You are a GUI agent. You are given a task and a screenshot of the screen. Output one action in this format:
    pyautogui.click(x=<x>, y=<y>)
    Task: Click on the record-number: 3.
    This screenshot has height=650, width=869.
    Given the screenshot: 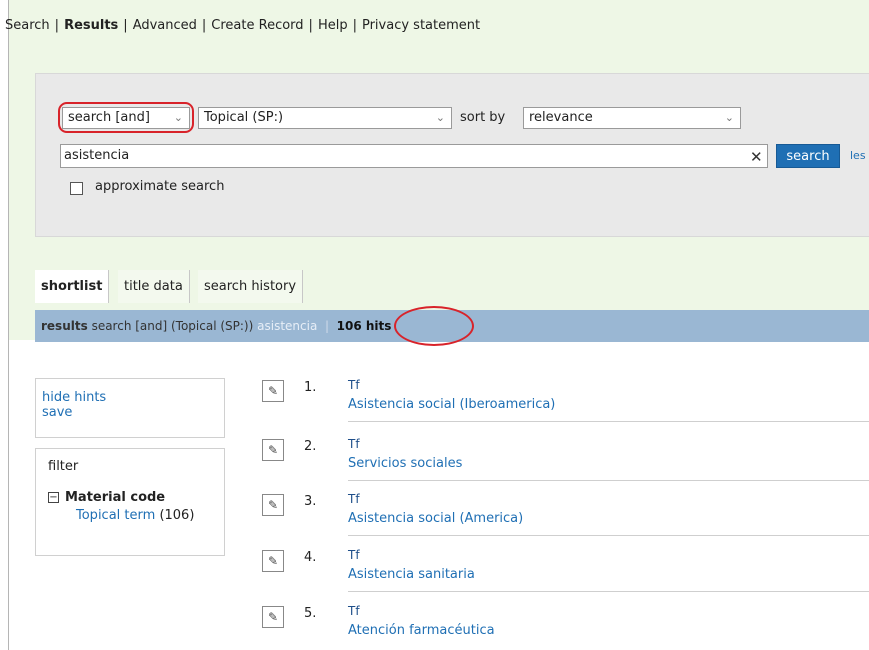 What is the action you would take?
    pyautogui.click(x=310, y=501)
    